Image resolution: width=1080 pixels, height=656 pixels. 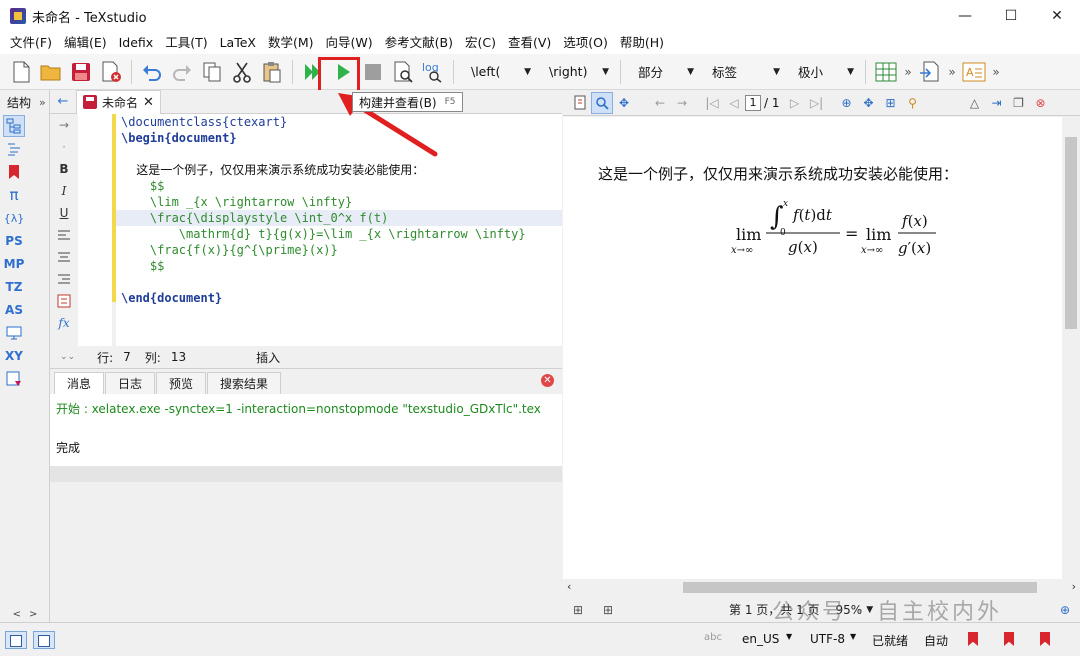 I want to click on align-center-icon, so click(x=64, y=257).